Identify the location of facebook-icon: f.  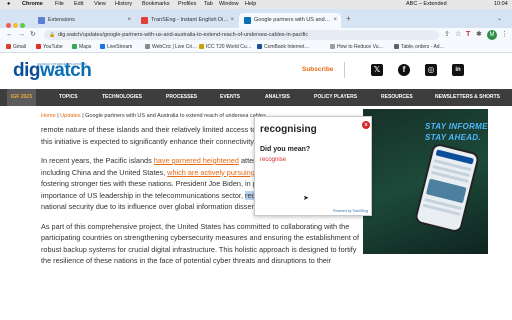
(404, 70).